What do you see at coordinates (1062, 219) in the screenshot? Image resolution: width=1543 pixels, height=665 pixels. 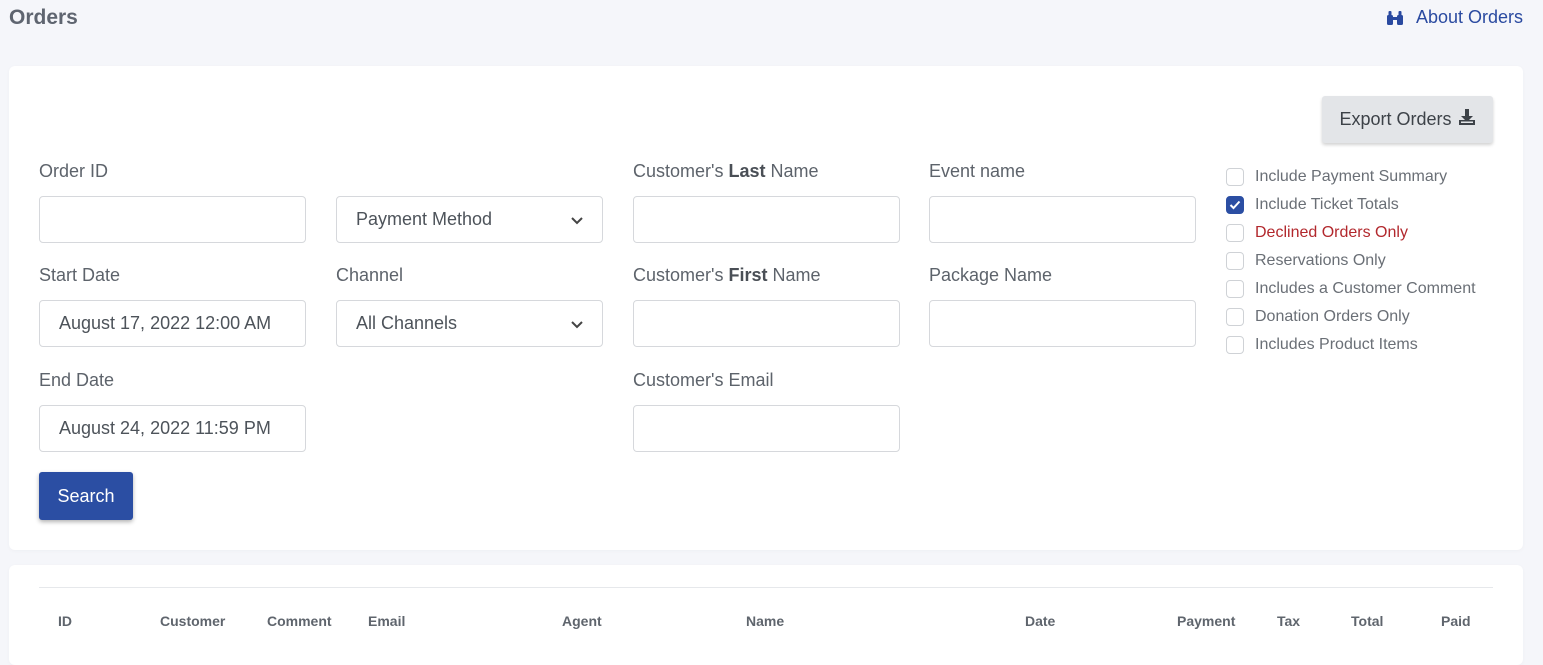 I see `event-name-input` at bounding box center [1062, 219].